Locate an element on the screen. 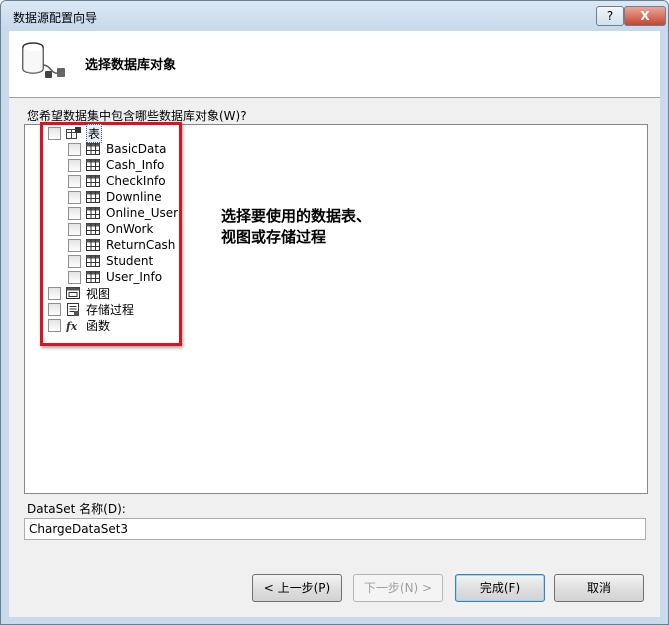 This screenshot has height=625, width=669. tables-folder-icon is located at coordinates (73, 133).